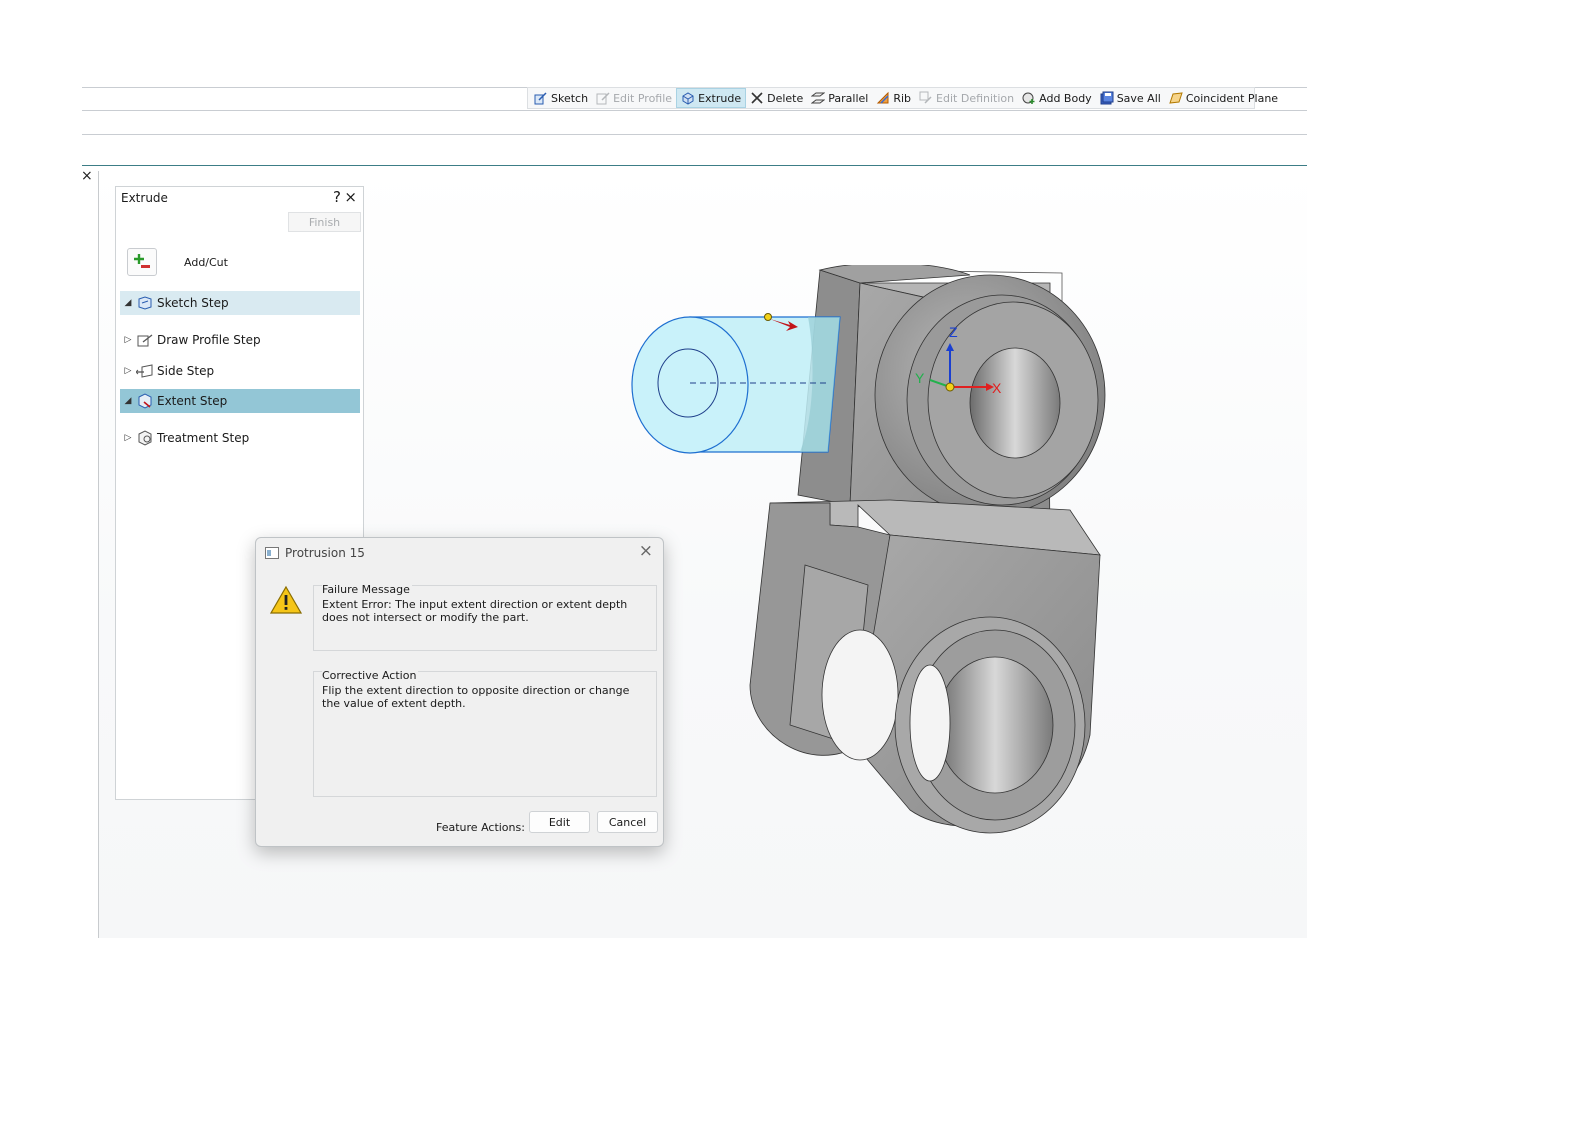 Image resolution: width=1587 pixels, height=1122 pixels. What do you see at coordinates (925, 97) in the screenshot?
I see `edit-definition-icon` at bounding box center [925, 97].